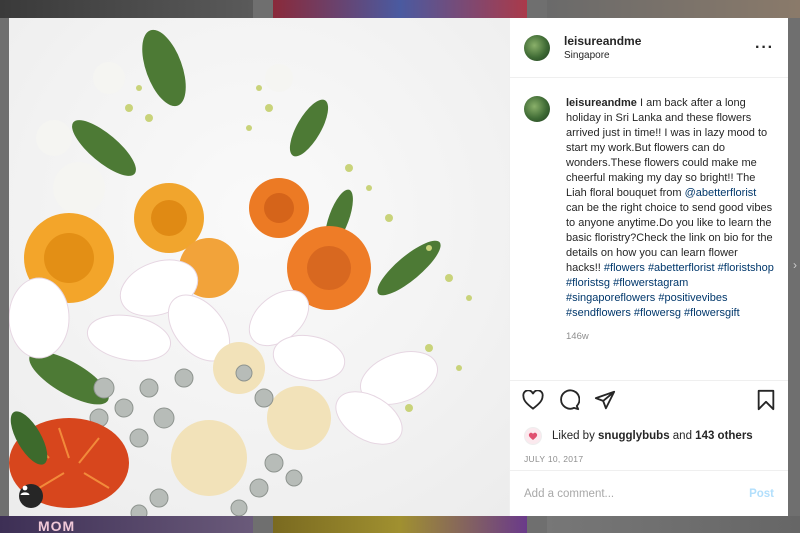  I want to click on post-date: JULY 10, 2017, so click(649, 459).